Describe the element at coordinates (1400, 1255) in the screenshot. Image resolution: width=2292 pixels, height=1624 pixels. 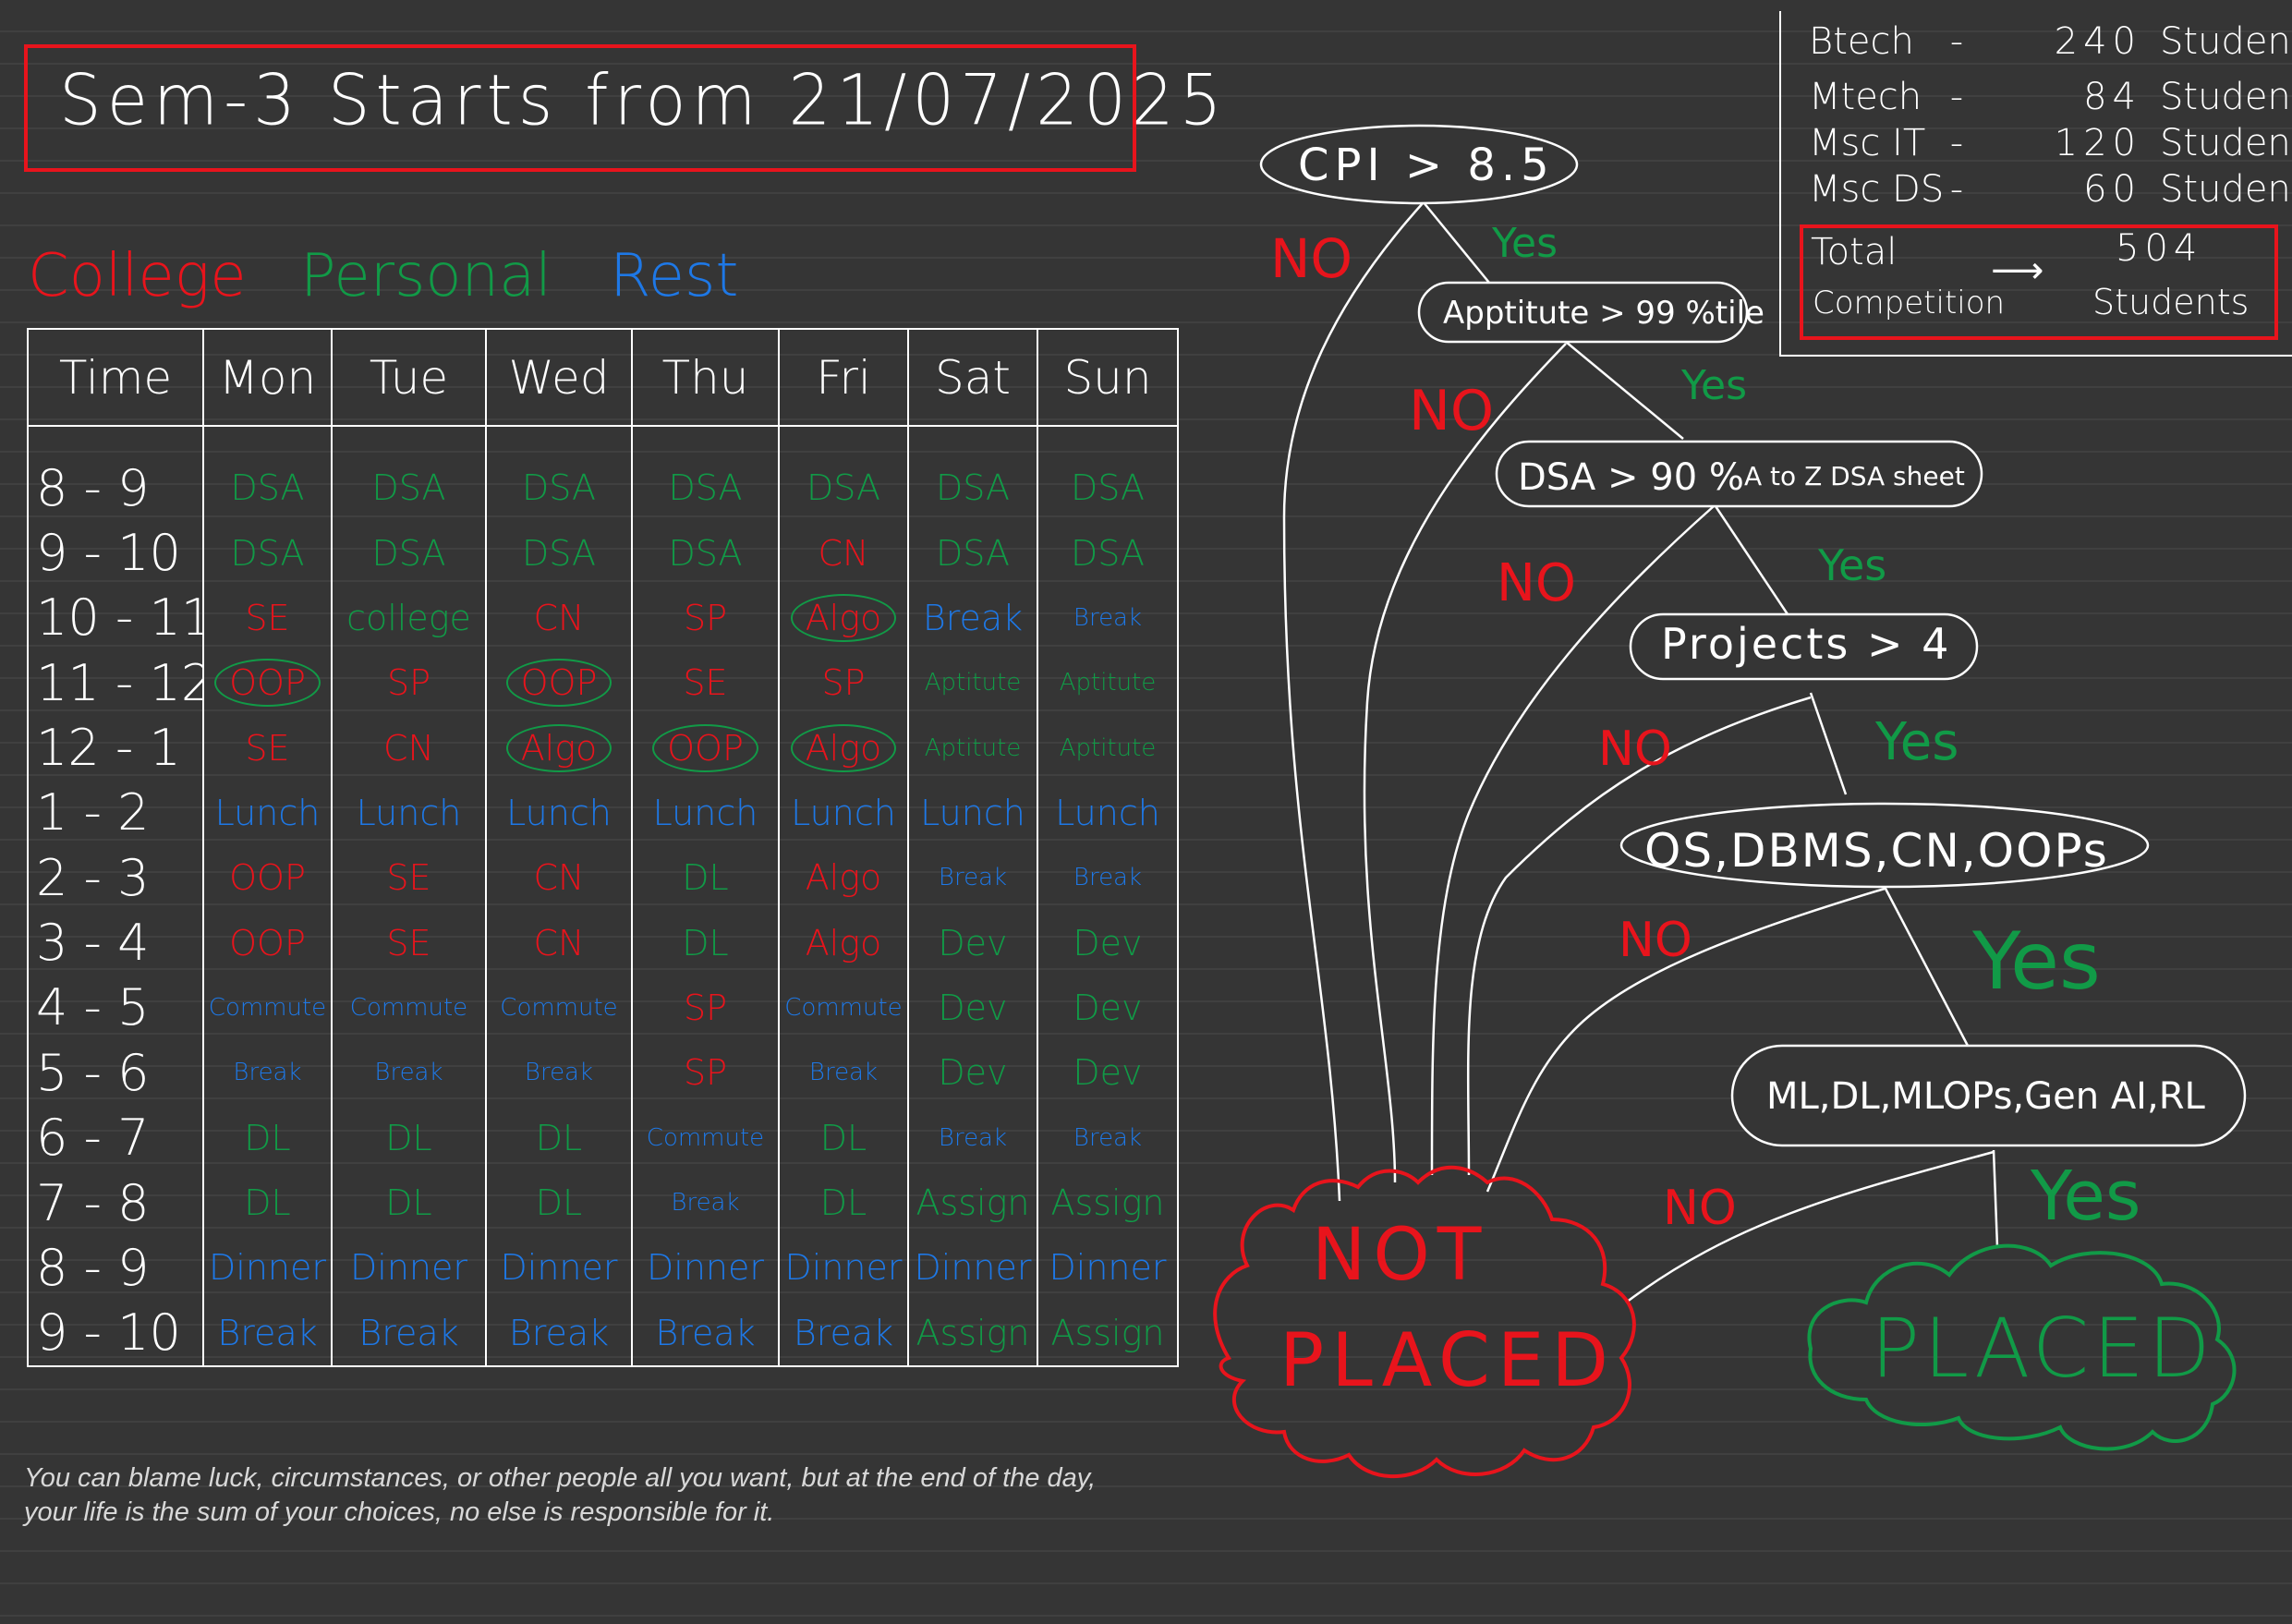
I see `not-placed-line1: NOT` at that location.